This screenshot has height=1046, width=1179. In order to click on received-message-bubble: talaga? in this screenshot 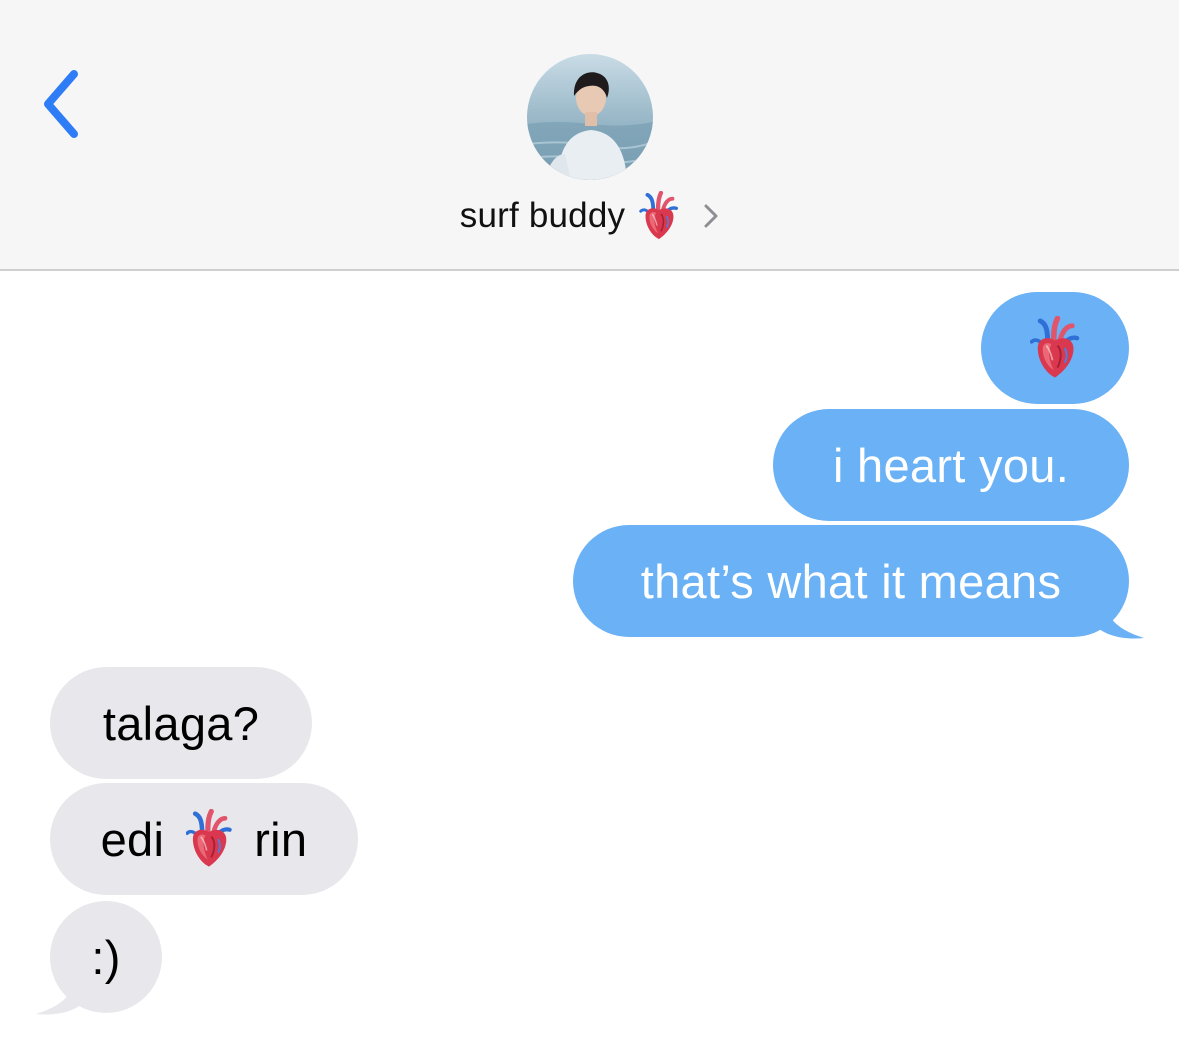, I will do `click(181, 723)`.